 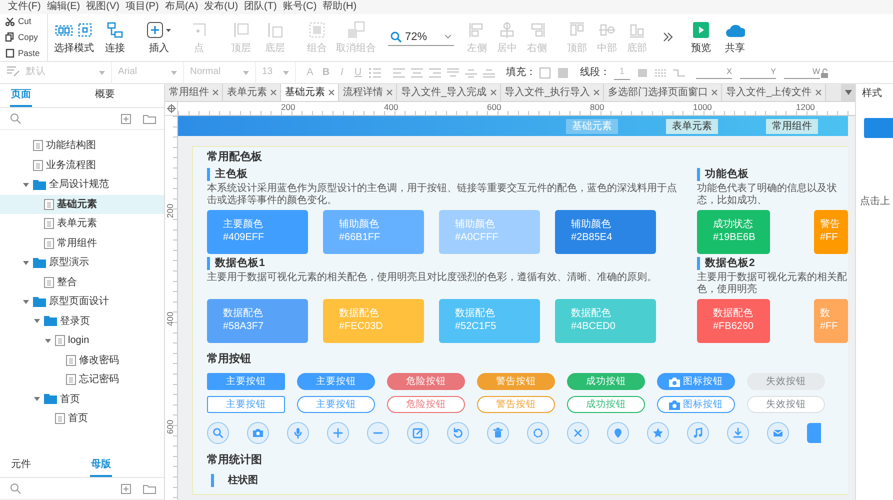 I want to click on color-name: 辅助颜色, so click(x=591, y=224).